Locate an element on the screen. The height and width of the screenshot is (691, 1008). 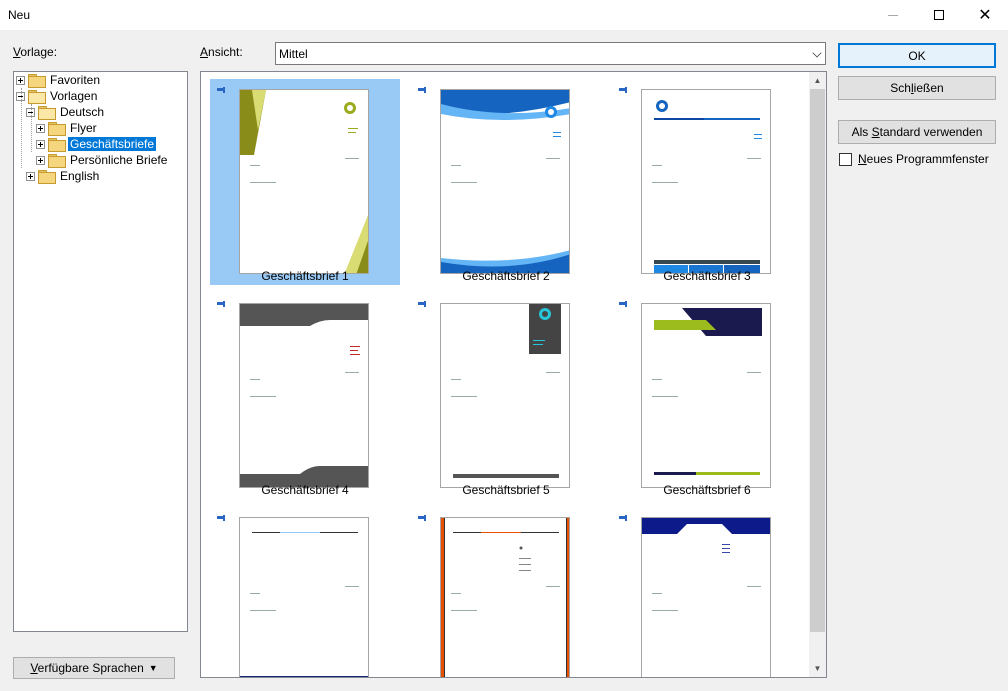
tree-item-favoriten: Favoriten is located at coordinates (59, 80).